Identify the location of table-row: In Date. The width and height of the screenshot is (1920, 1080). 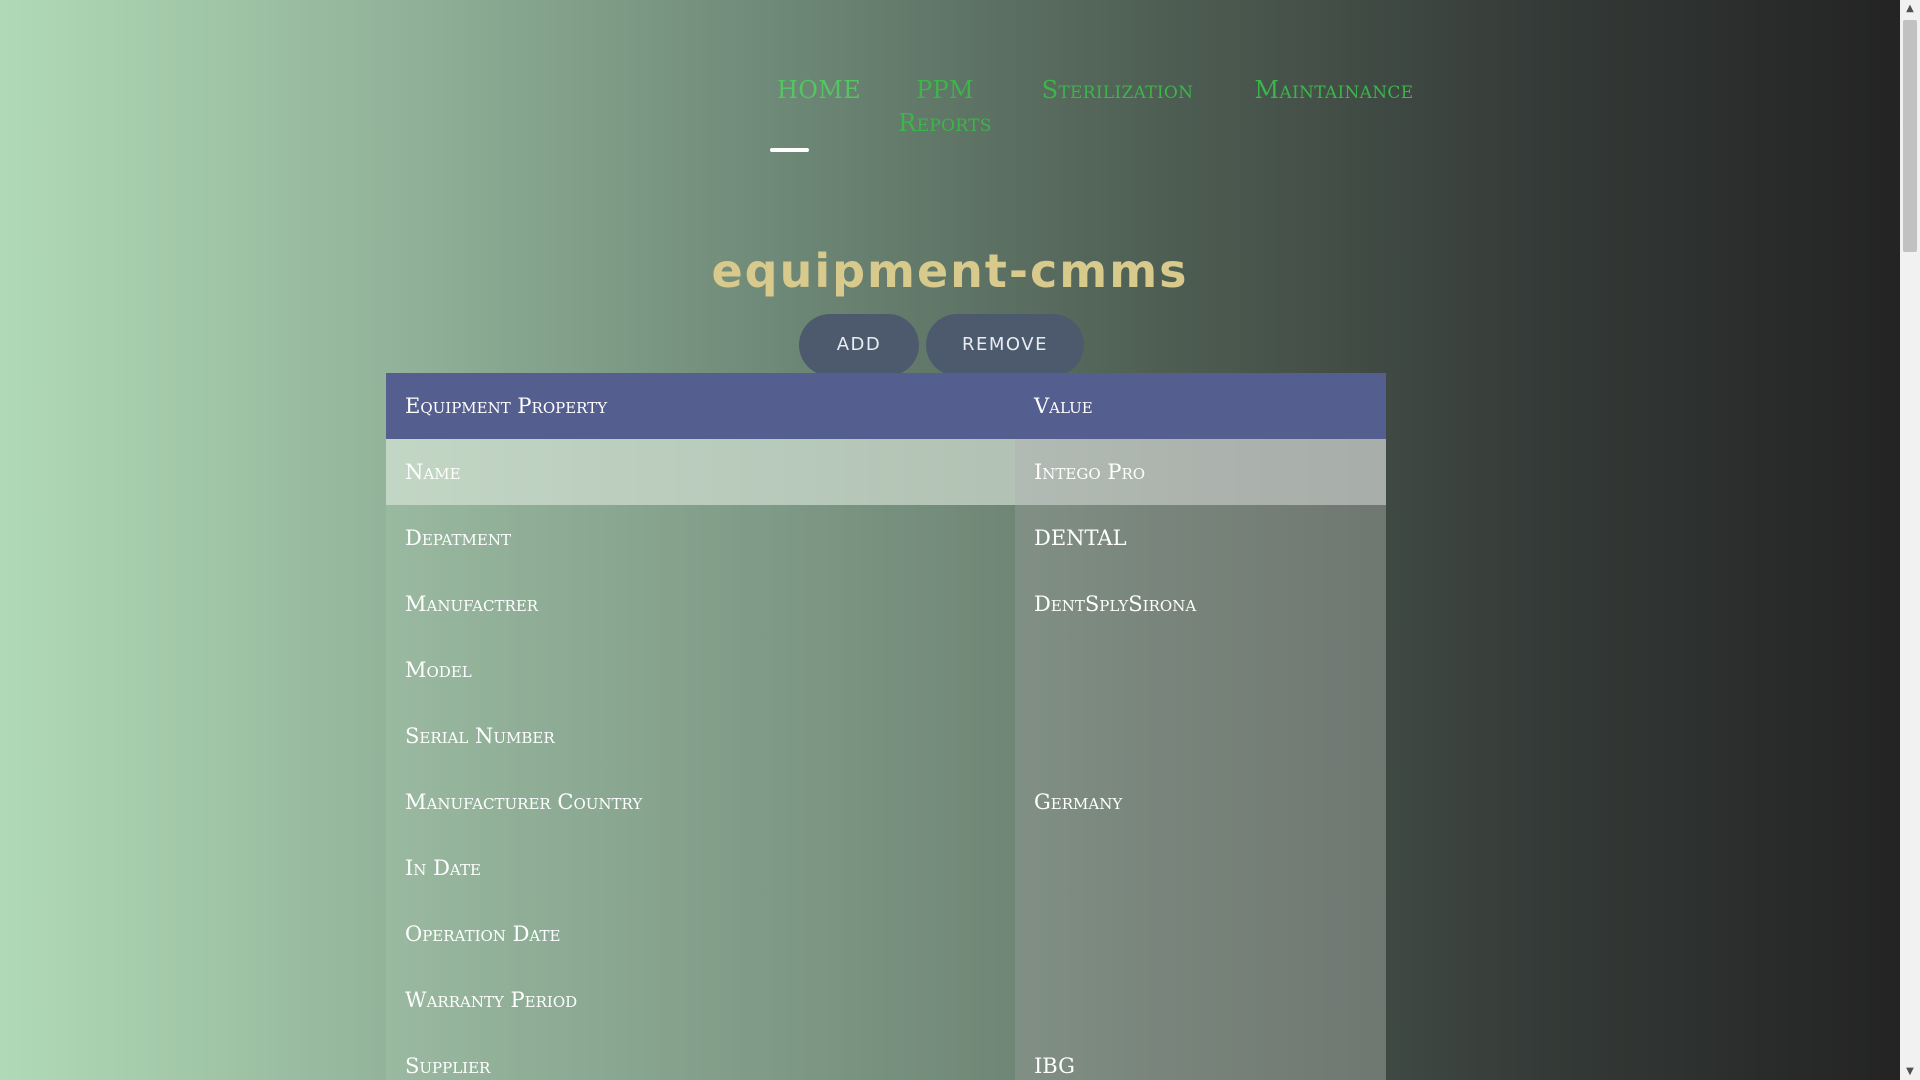
(886, 868).